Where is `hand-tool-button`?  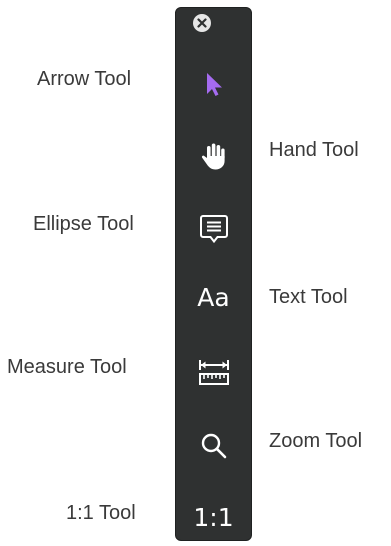
hand-tool-button is located at coordinates (213, 156).